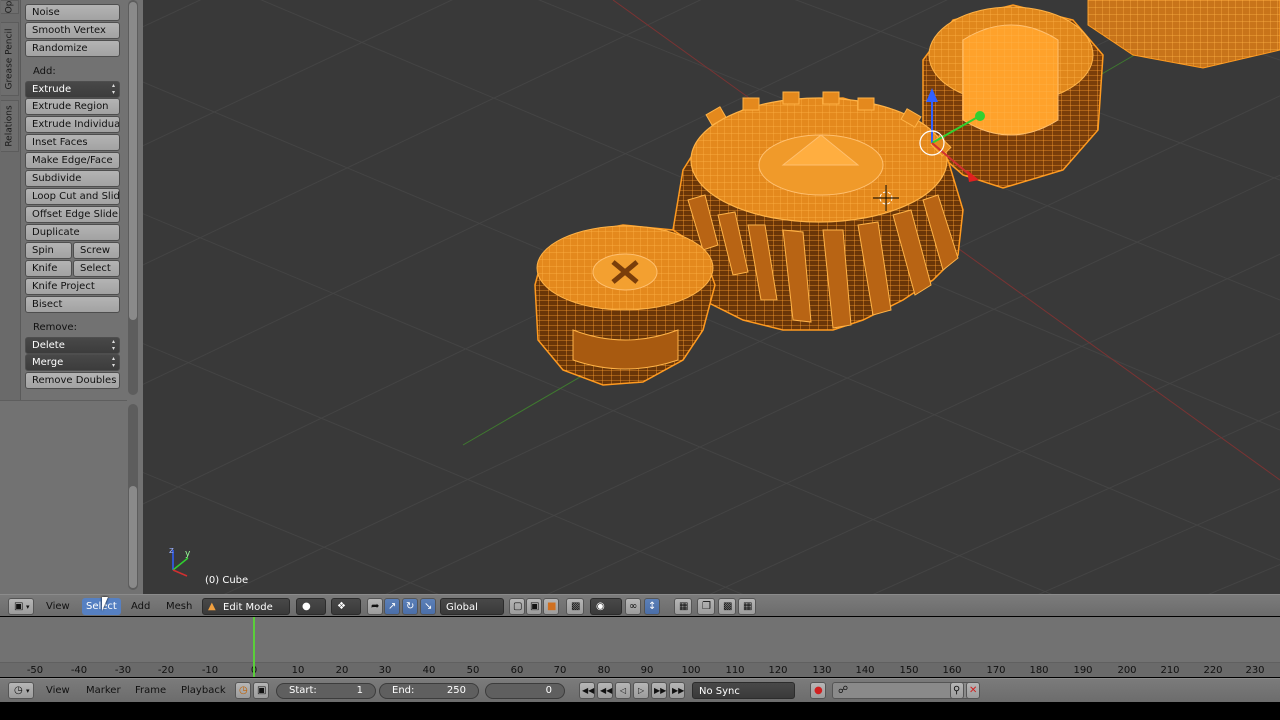 This screenshot has height=720, width=1280. Describe the element at coordinates (72, 214) in the screenshot. I see `offset-edge-slide-button: Offset Edge Slide` at that location.